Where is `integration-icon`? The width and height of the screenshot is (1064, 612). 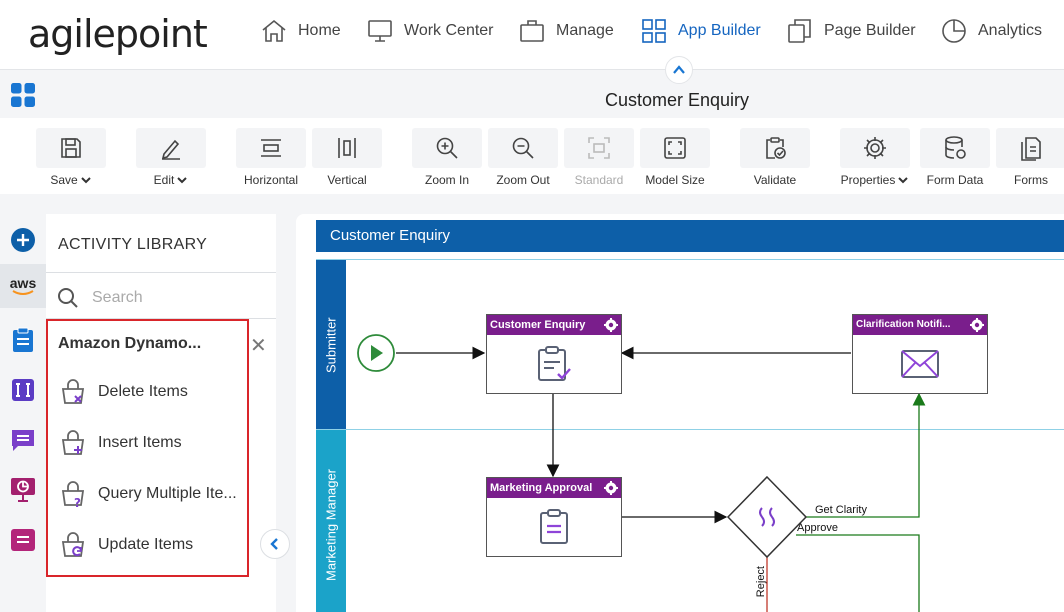
integration-icon is located at coordinates (23, 390).